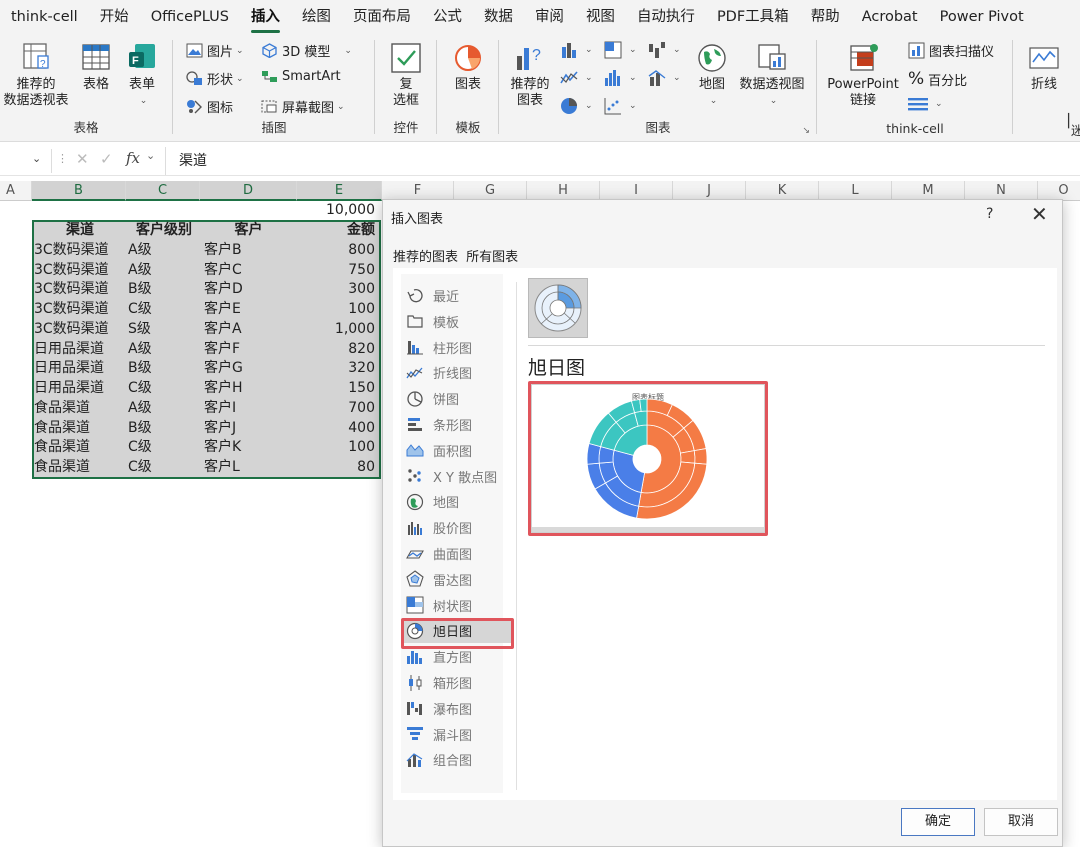 The width and height of the screenshot is (1080, 847). What do you see at coordinates (336, 251) in the screenshot?
I see `table-cell: 800` at bounding box center [336, 251].